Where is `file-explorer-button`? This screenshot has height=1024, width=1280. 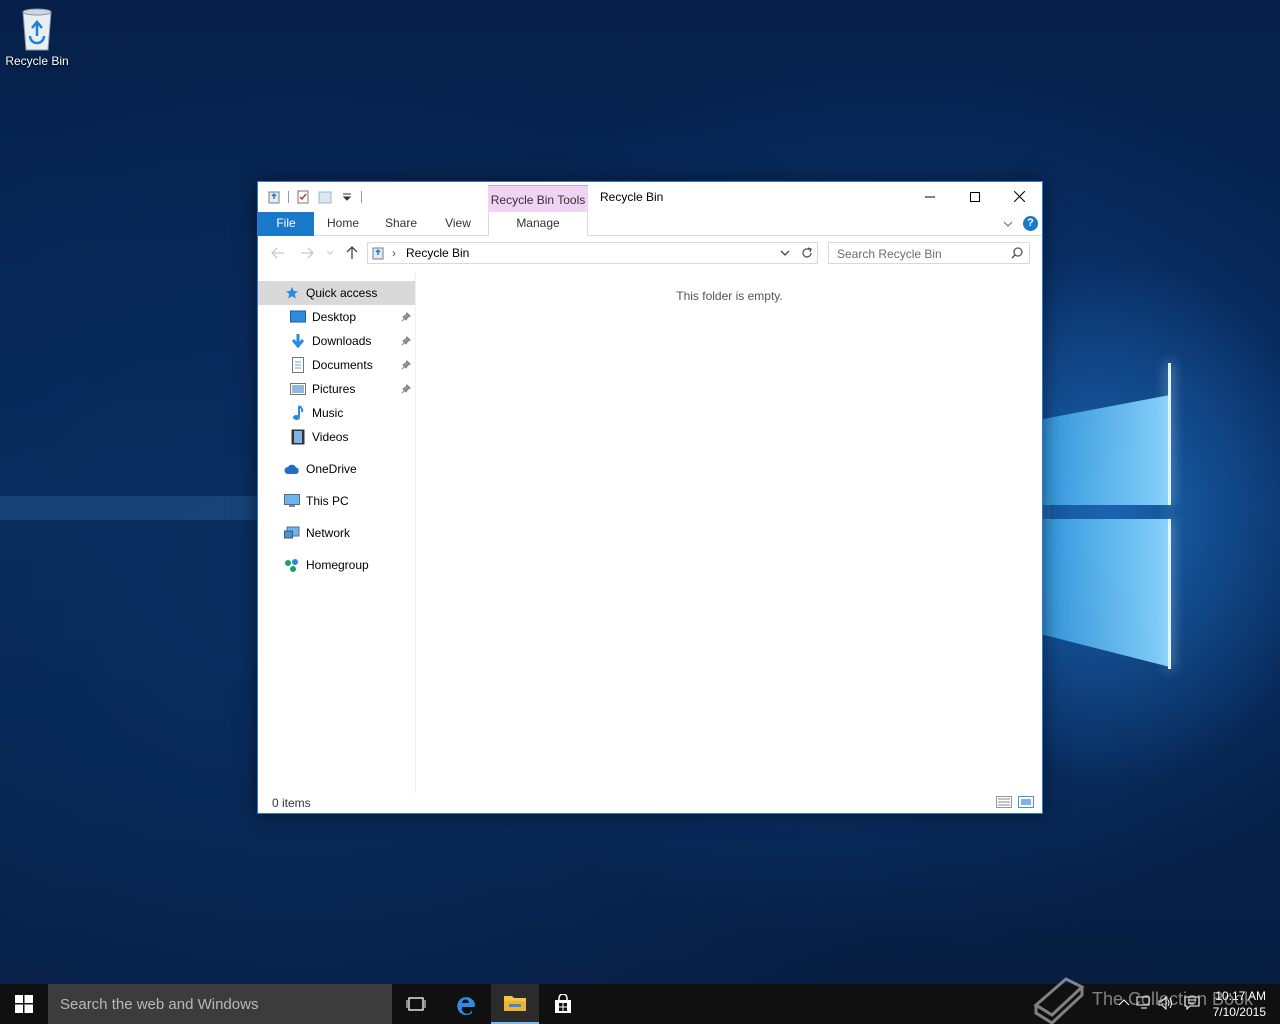
file-explorer-button is located at coordinates (515, 1004).